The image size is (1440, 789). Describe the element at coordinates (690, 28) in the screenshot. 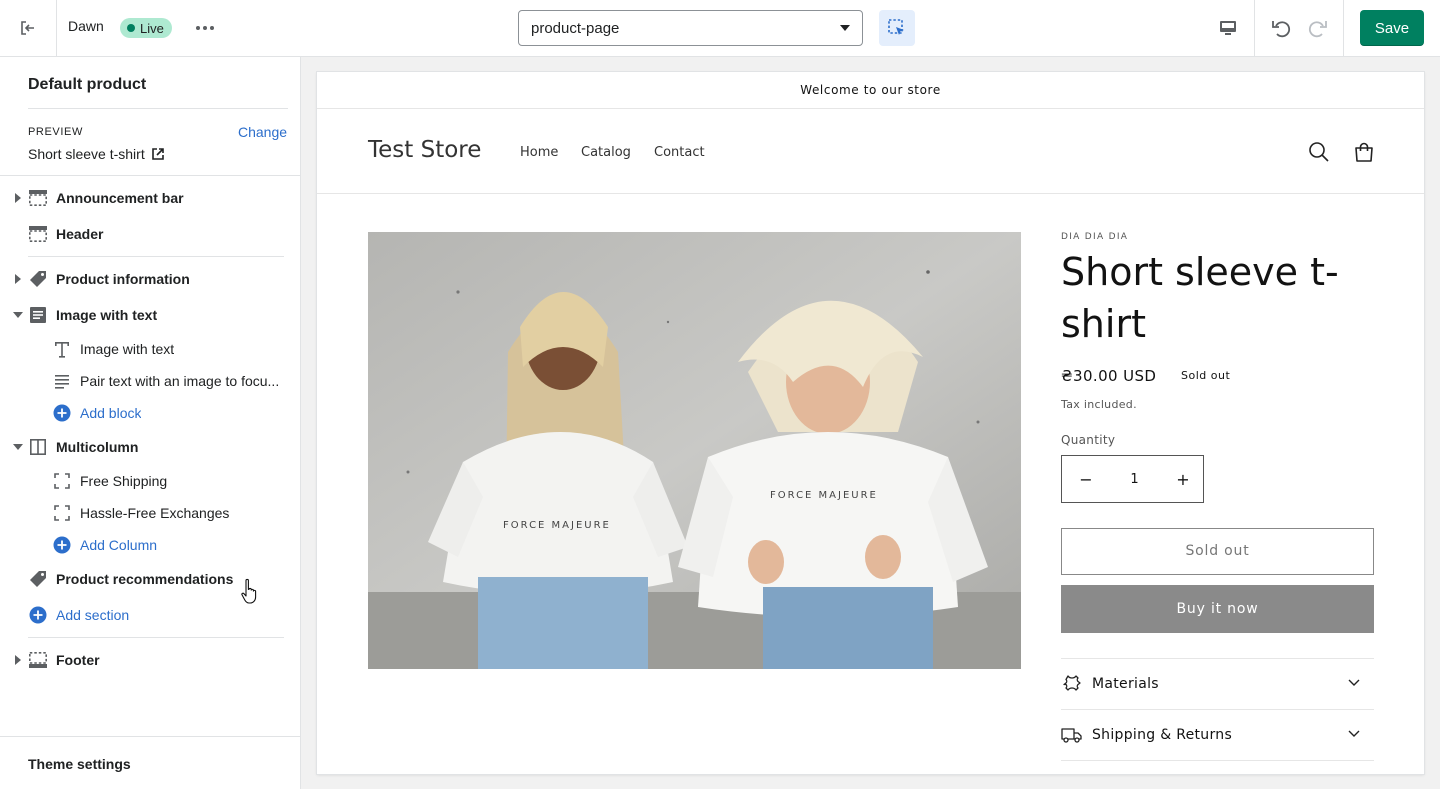

I see `template-select: product-page` at that location.